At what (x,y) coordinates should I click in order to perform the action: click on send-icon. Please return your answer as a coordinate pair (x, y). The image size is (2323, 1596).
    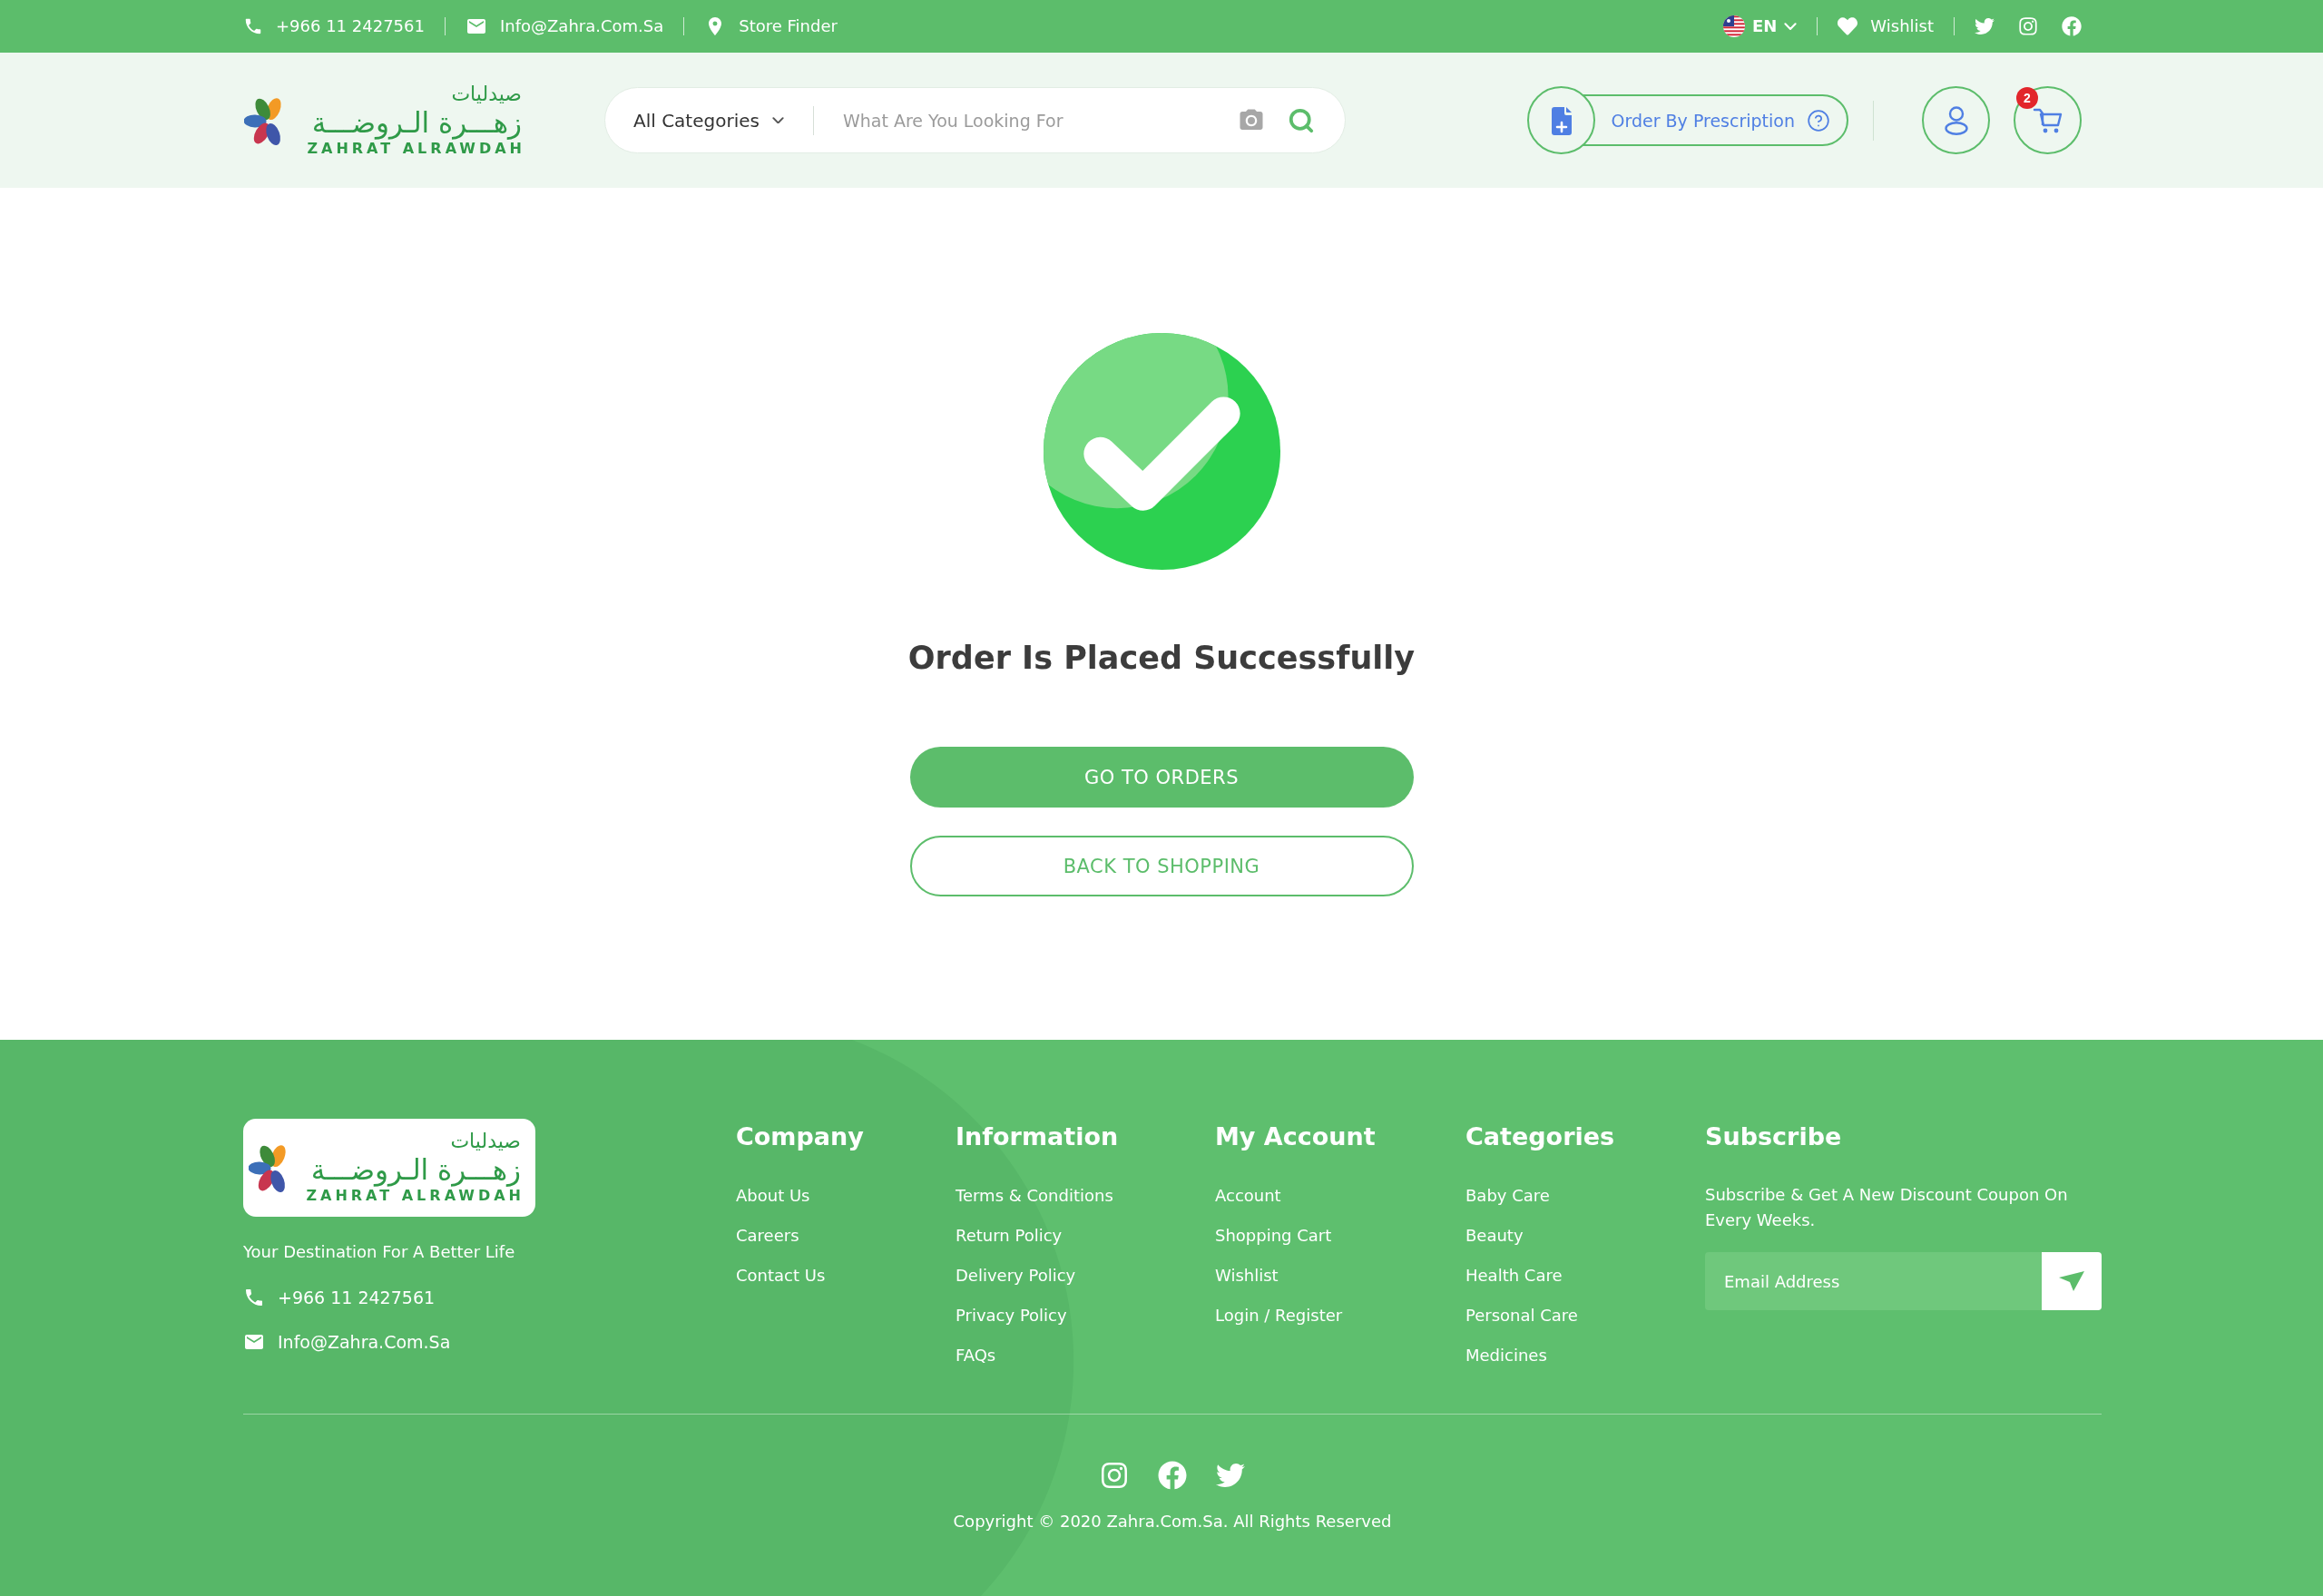
    Looking at the image, I should click on (2072, 1281).